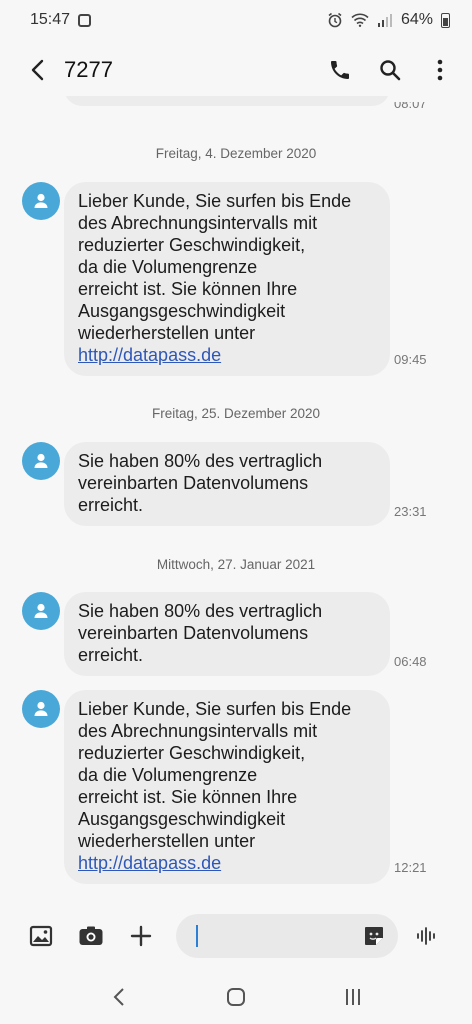  I want to click on system-navigation-bar, so click(236, 997).